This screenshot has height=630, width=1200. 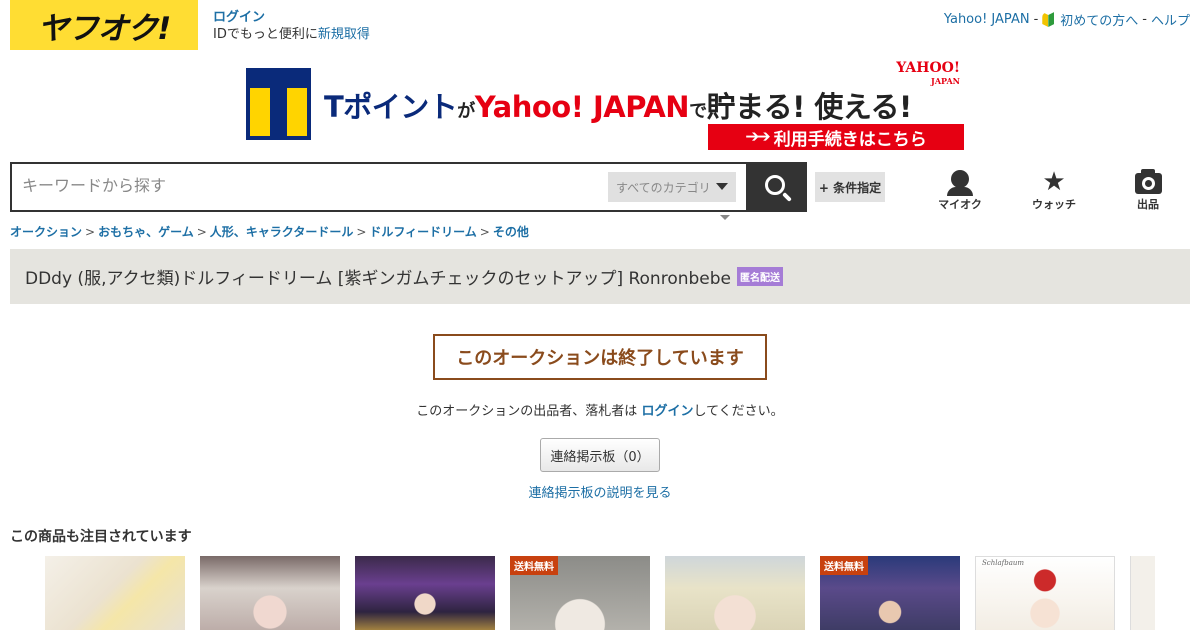 What do you see at coordinates (312, 185) in the screenshot?
I see `search-input` at bounding box center [312, 185].